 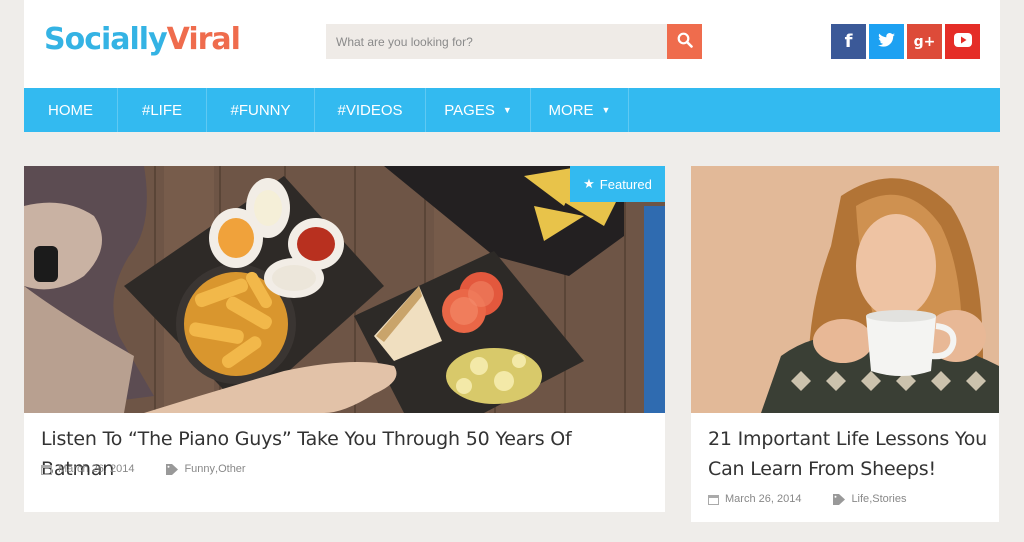 I want to click on woman-drinking-coffee-image, so click(x=845, y=289).